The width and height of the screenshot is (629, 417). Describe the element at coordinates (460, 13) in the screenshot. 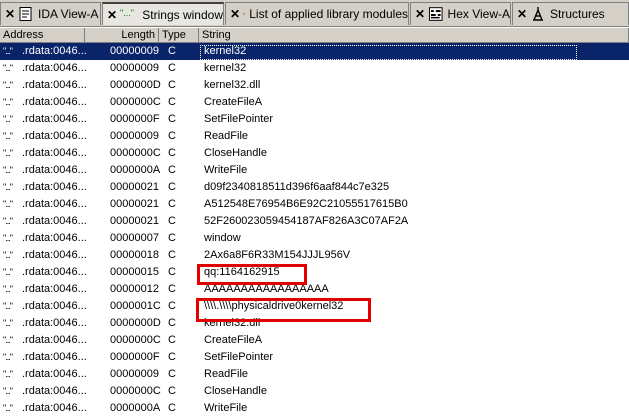

I see `tab-hex-view-a: ✕ Hex View-A` at that location.